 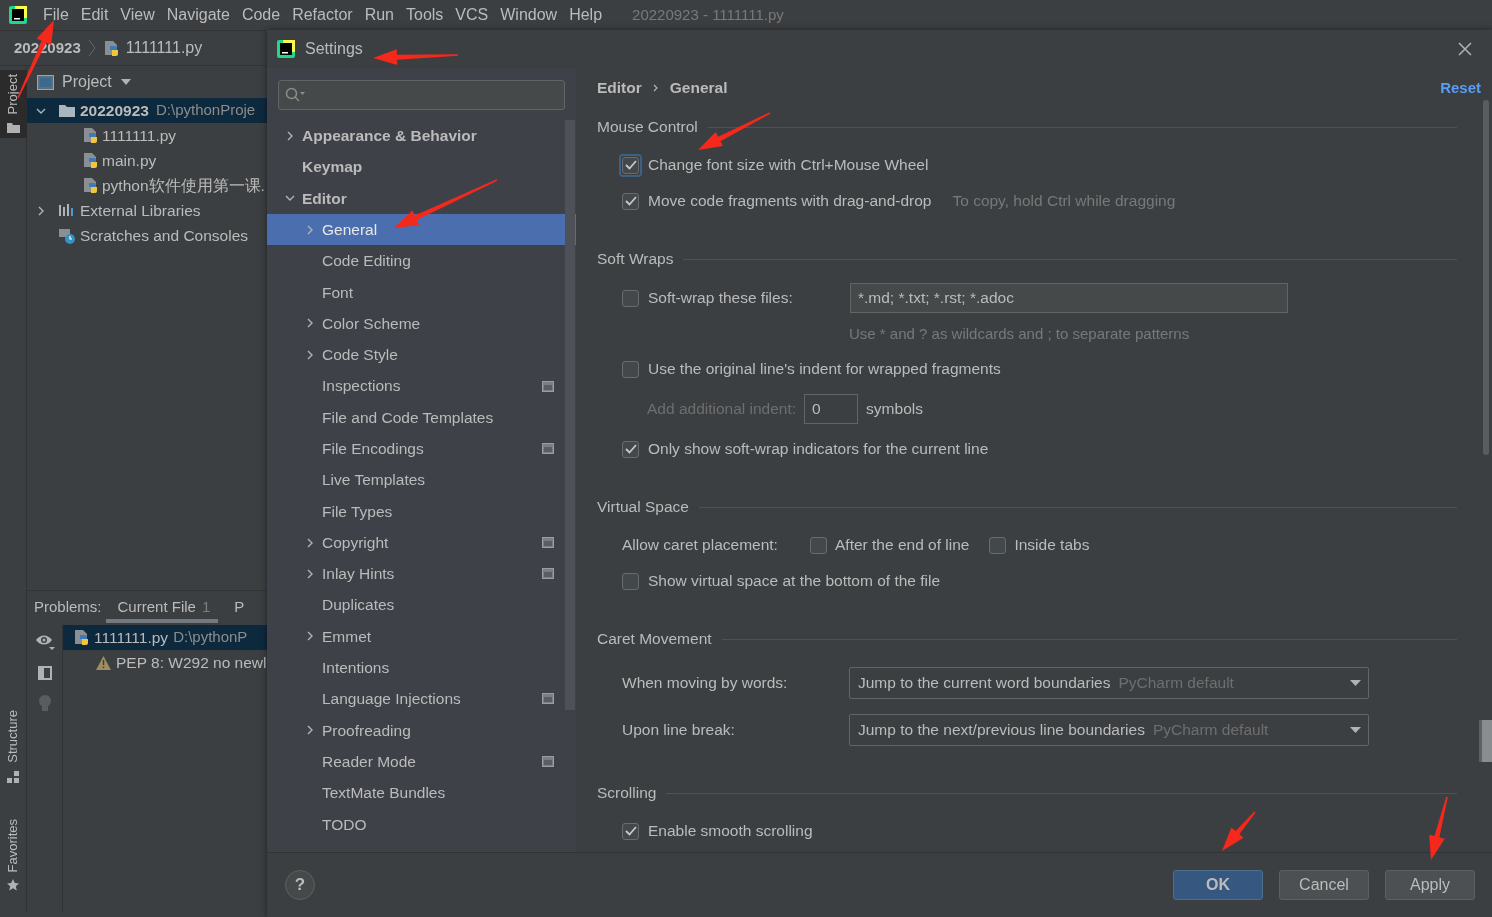 I want to click on help-button: ?, so click(x=300, y=885).